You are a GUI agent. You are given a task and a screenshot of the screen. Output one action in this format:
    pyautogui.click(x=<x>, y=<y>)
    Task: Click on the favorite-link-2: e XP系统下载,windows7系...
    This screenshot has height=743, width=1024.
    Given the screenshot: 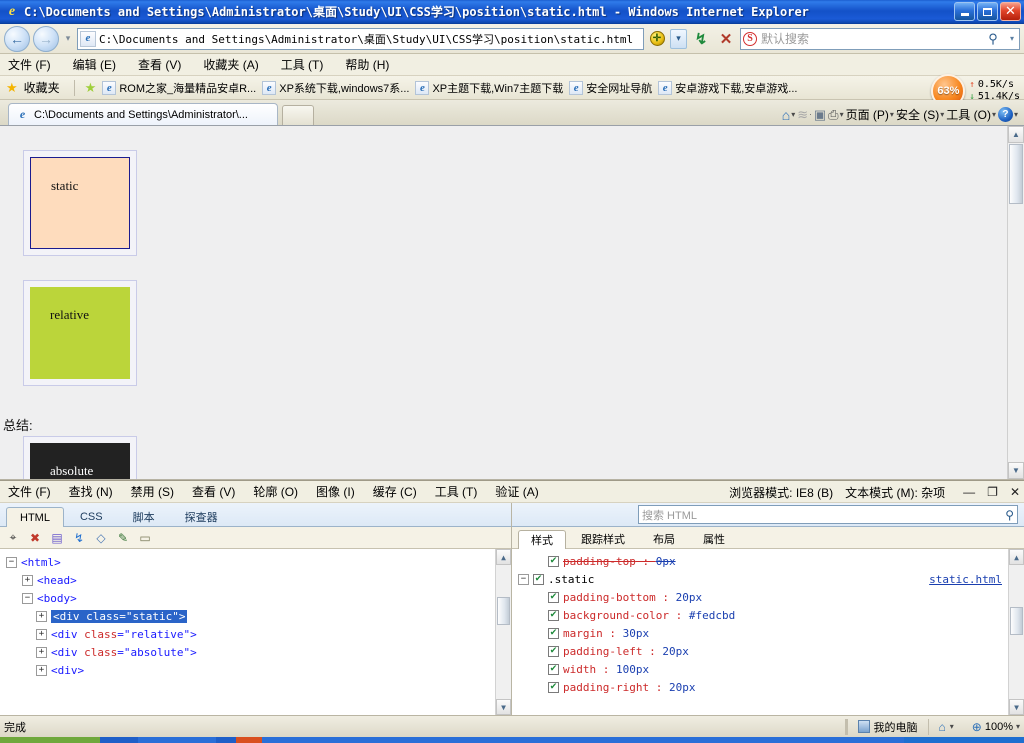 What is the action you would take?
    pyautogui.click(x=335, y=88)
    